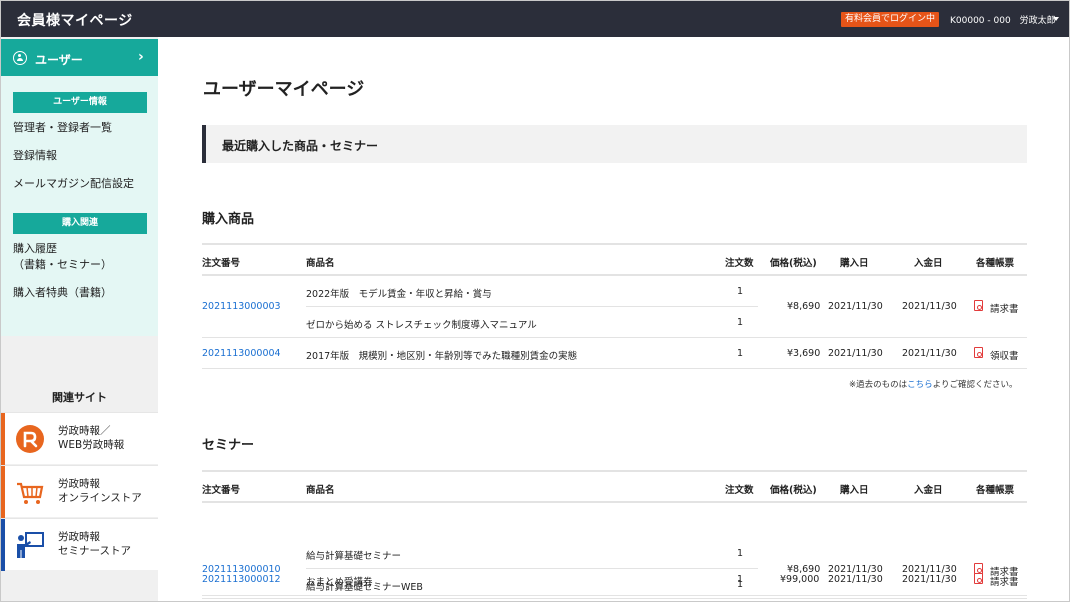 This screenshot has height=602, width=1070. I want to click on item-name: 2017年版 規模別・地区別・年齢別等でみた職種別賃金の実態, so click(442, 356).